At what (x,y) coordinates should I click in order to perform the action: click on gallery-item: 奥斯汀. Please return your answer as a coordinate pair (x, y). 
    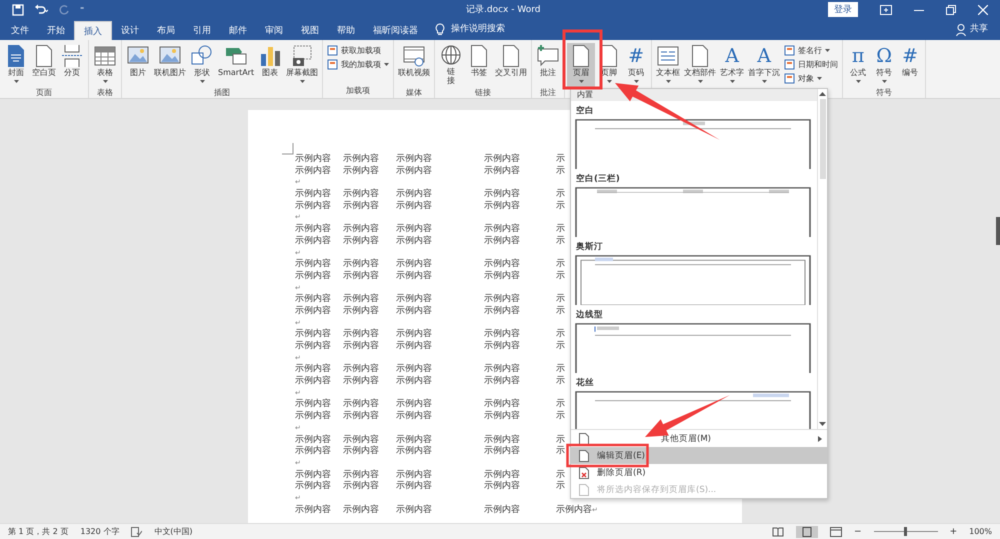
    Looking at the image, I should click on (694, 246).